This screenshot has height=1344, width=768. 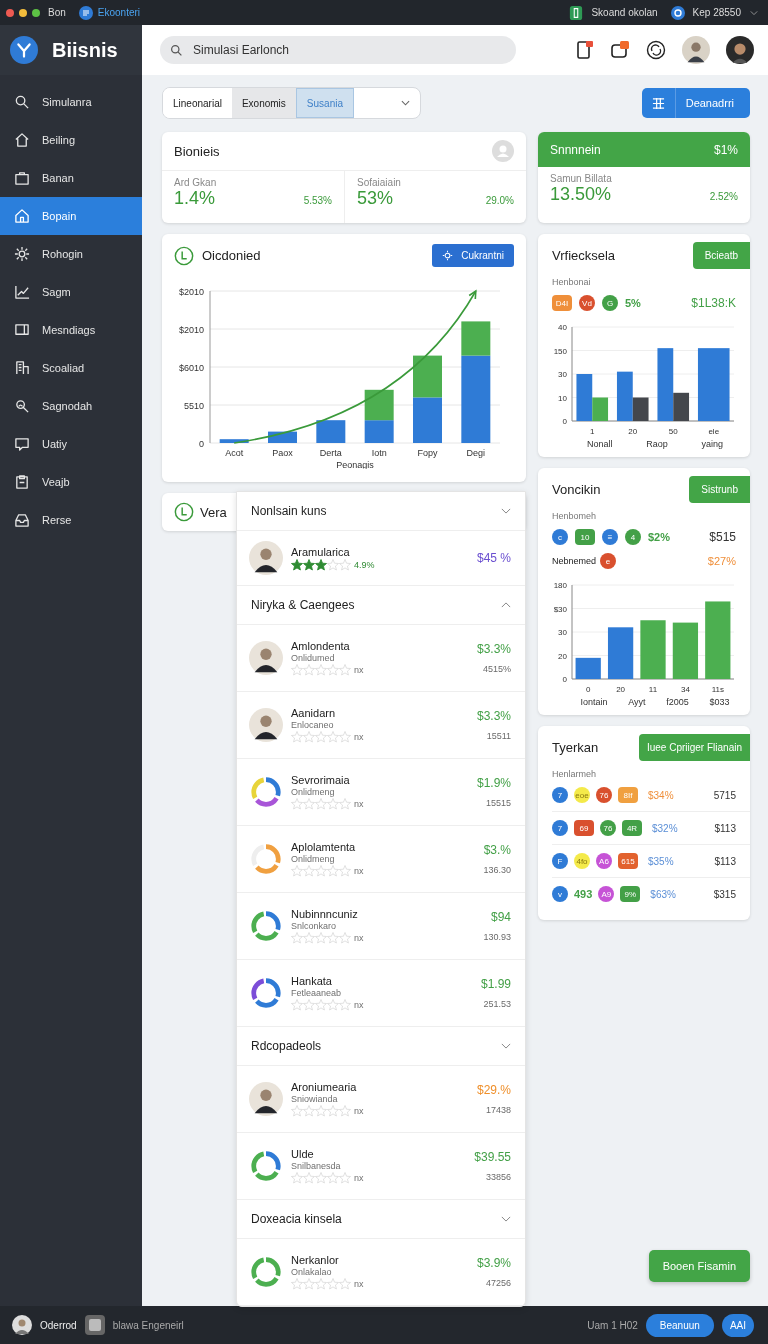 I want to click on card-subtitle: Henbomeh, so click(x=575, y=516).